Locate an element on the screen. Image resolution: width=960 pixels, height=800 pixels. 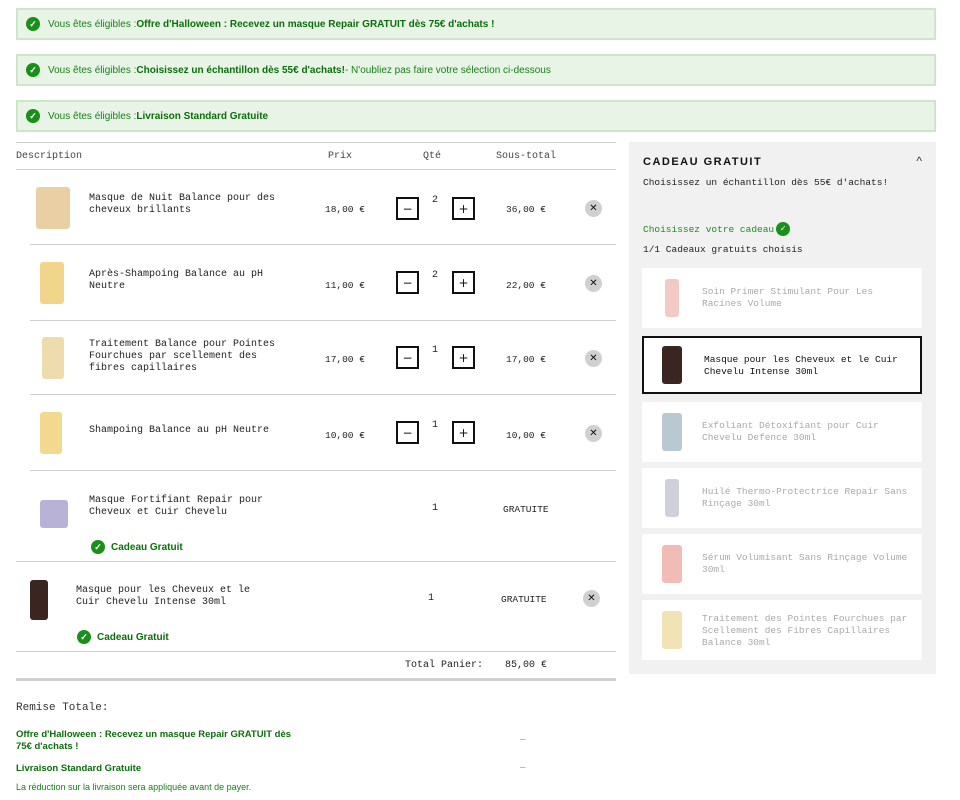
product-subtotal: 10,00 € is located at coordinates (526, 435).